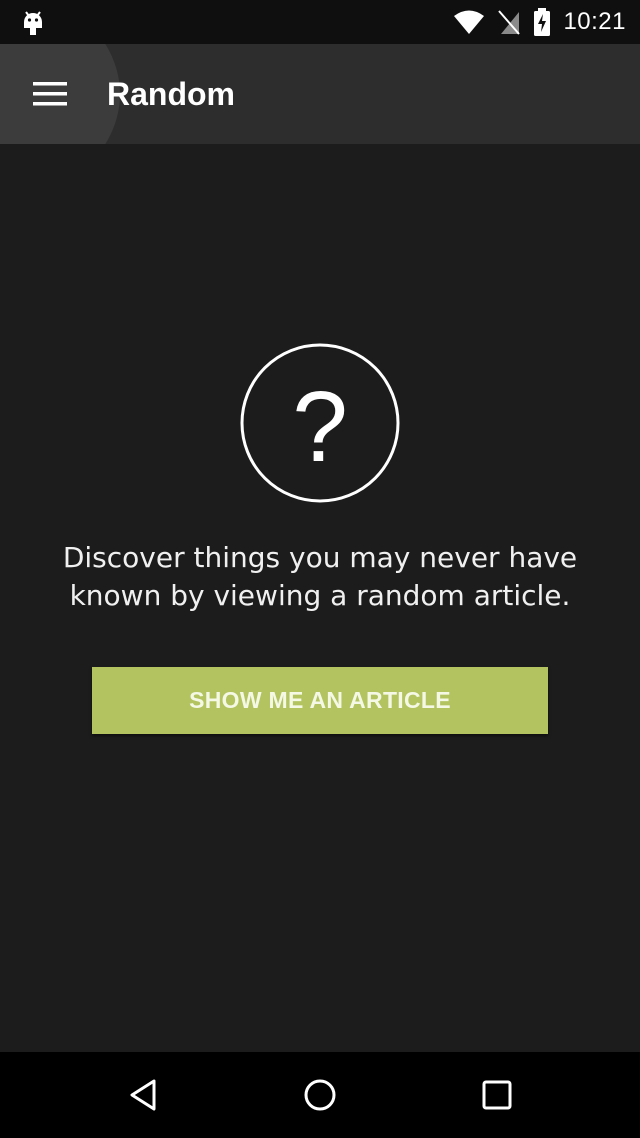  I want to click on menu-button, so click(50, 94).